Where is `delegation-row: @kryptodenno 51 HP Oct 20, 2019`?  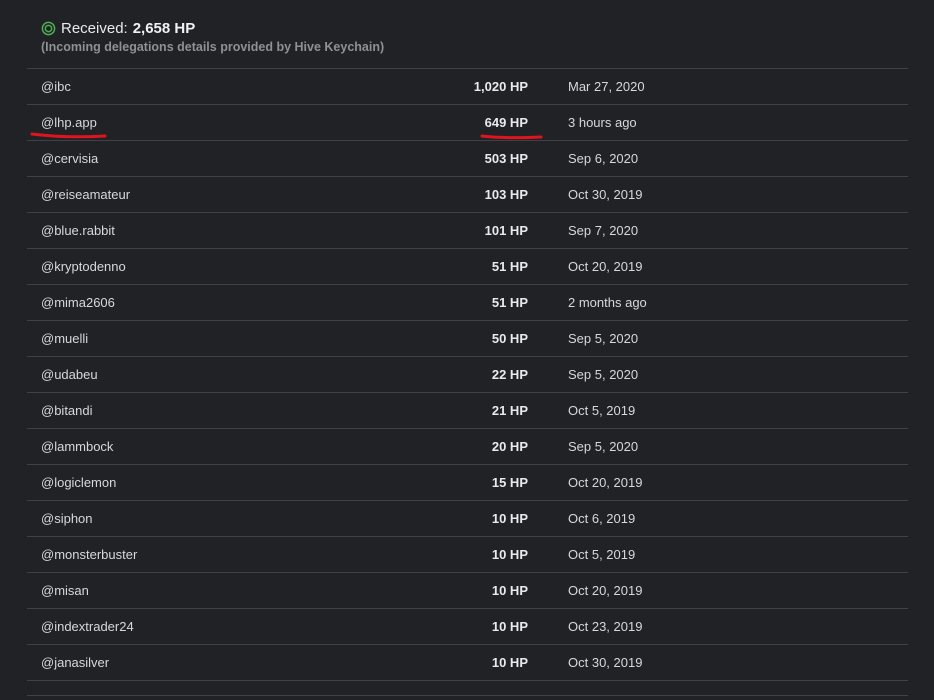 delegation-row: @kryptodenno 51 HP Oct 20, 2019 is located at coordinates (467, 267).